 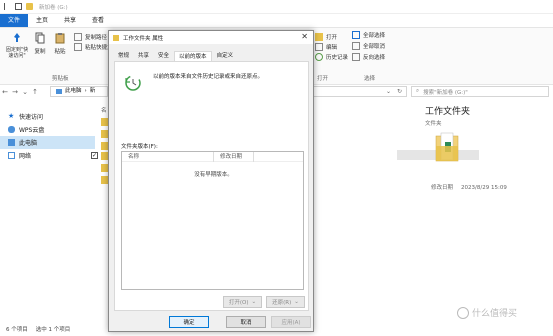 What do you see at coordinates (17, 45) in the screenshot?
I see `pin-quick-access-button: 固定到"快速访问"` at bounding box center [17, 45].